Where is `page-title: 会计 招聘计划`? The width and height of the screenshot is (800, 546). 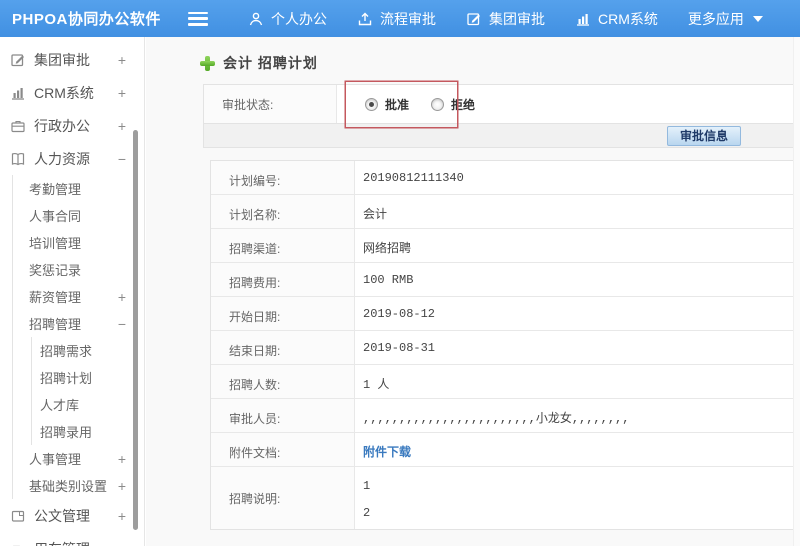 page-title: 会计 招聘计划 is located at coordinates (270, 63).